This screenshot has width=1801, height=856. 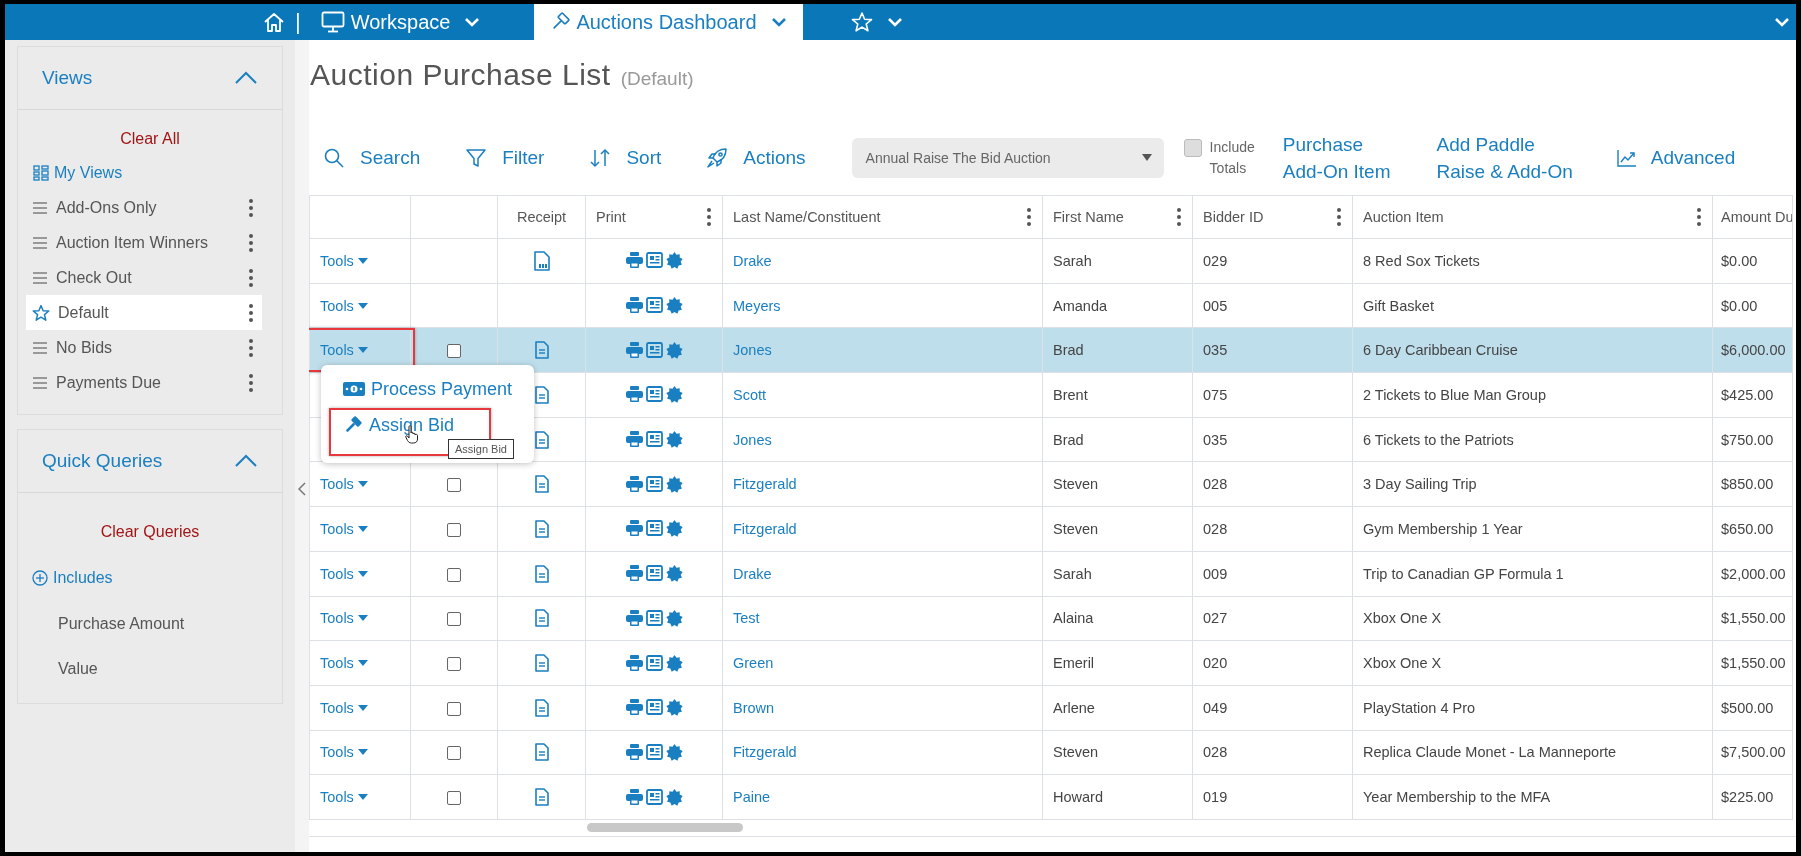 I want to click on constituent-link: Meyers, so click(x=757, y=305).